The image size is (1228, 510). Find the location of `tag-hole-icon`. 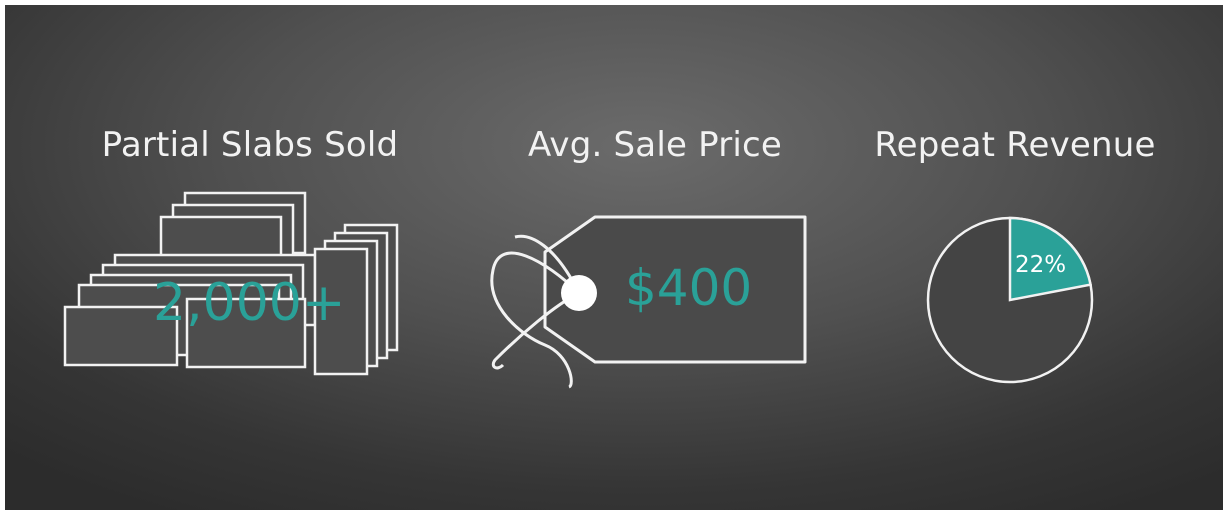

tag-hole-icon is located at coordinates (579, 293).